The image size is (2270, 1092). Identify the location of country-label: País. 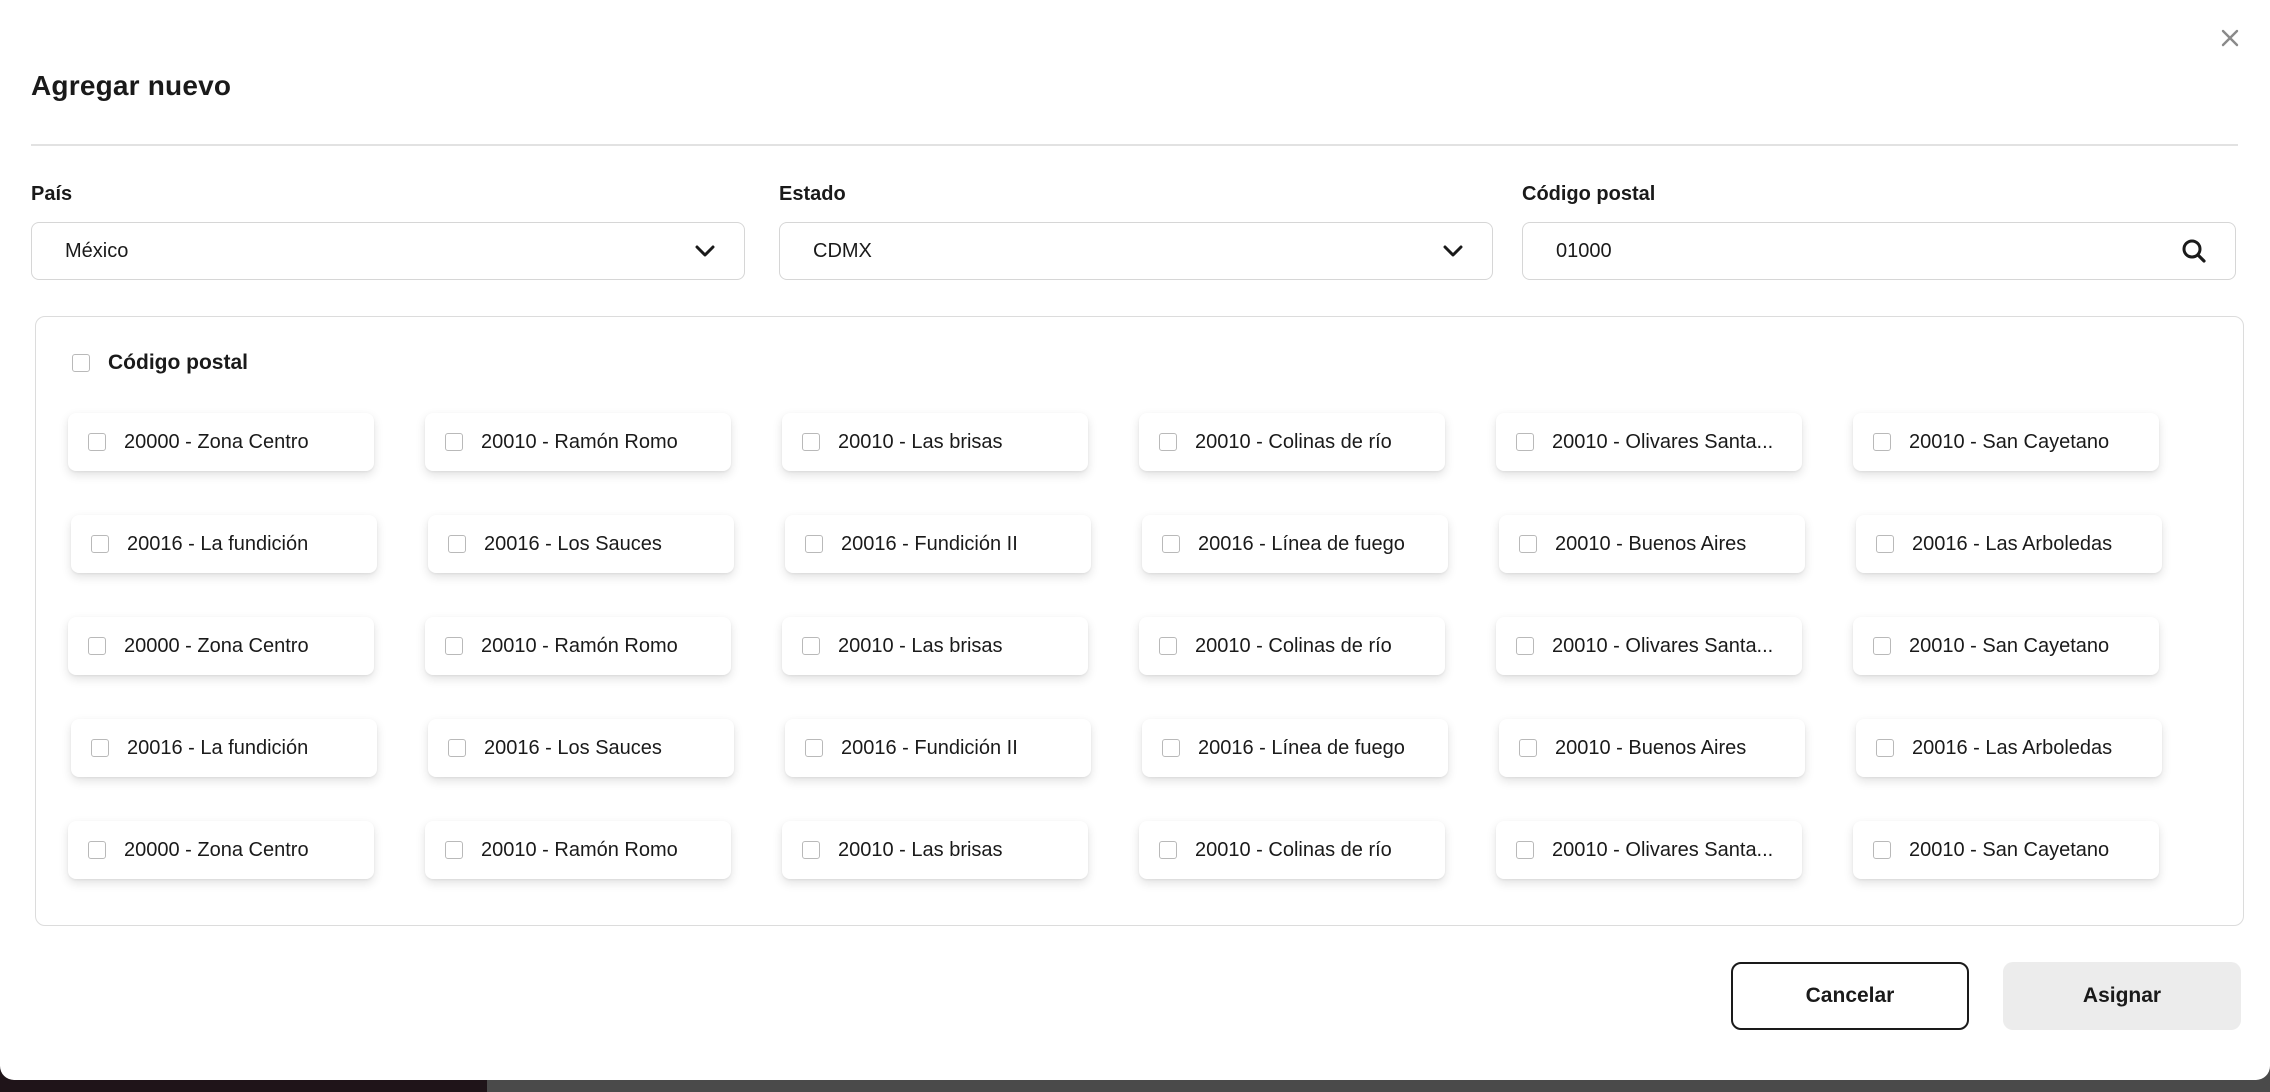
(52, 194).